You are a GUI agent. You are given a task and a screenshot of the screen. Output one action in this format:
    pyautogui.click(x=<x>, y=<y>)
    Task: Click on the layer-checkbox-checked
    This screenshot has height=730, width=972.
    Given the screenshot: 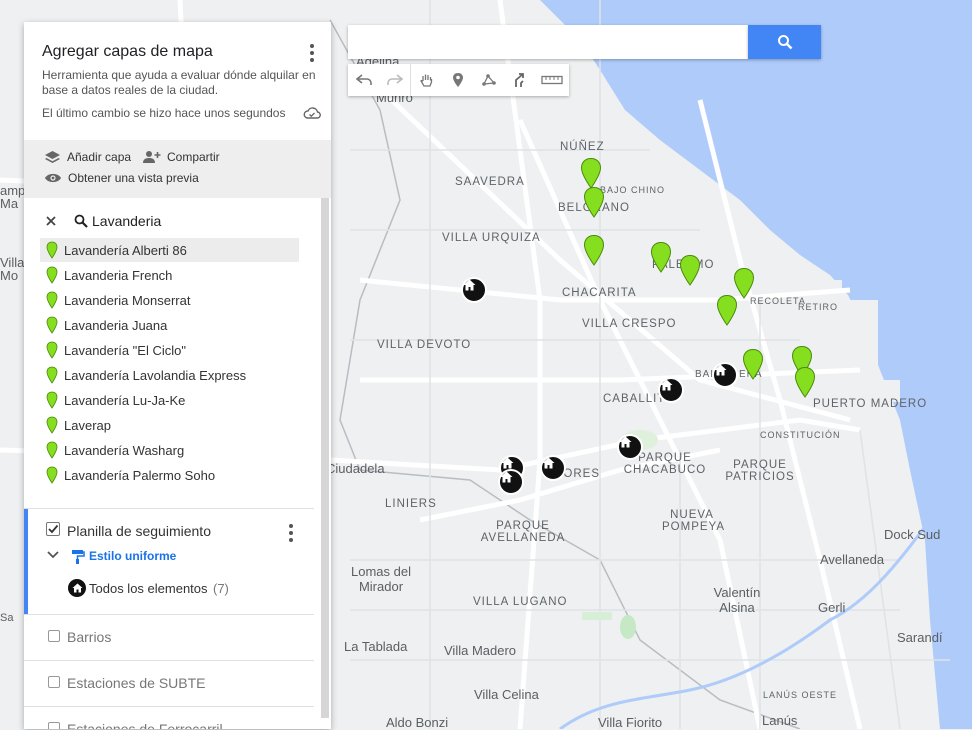 What is the action you would take?
    pyautogui.click(x=53, y=529)
    